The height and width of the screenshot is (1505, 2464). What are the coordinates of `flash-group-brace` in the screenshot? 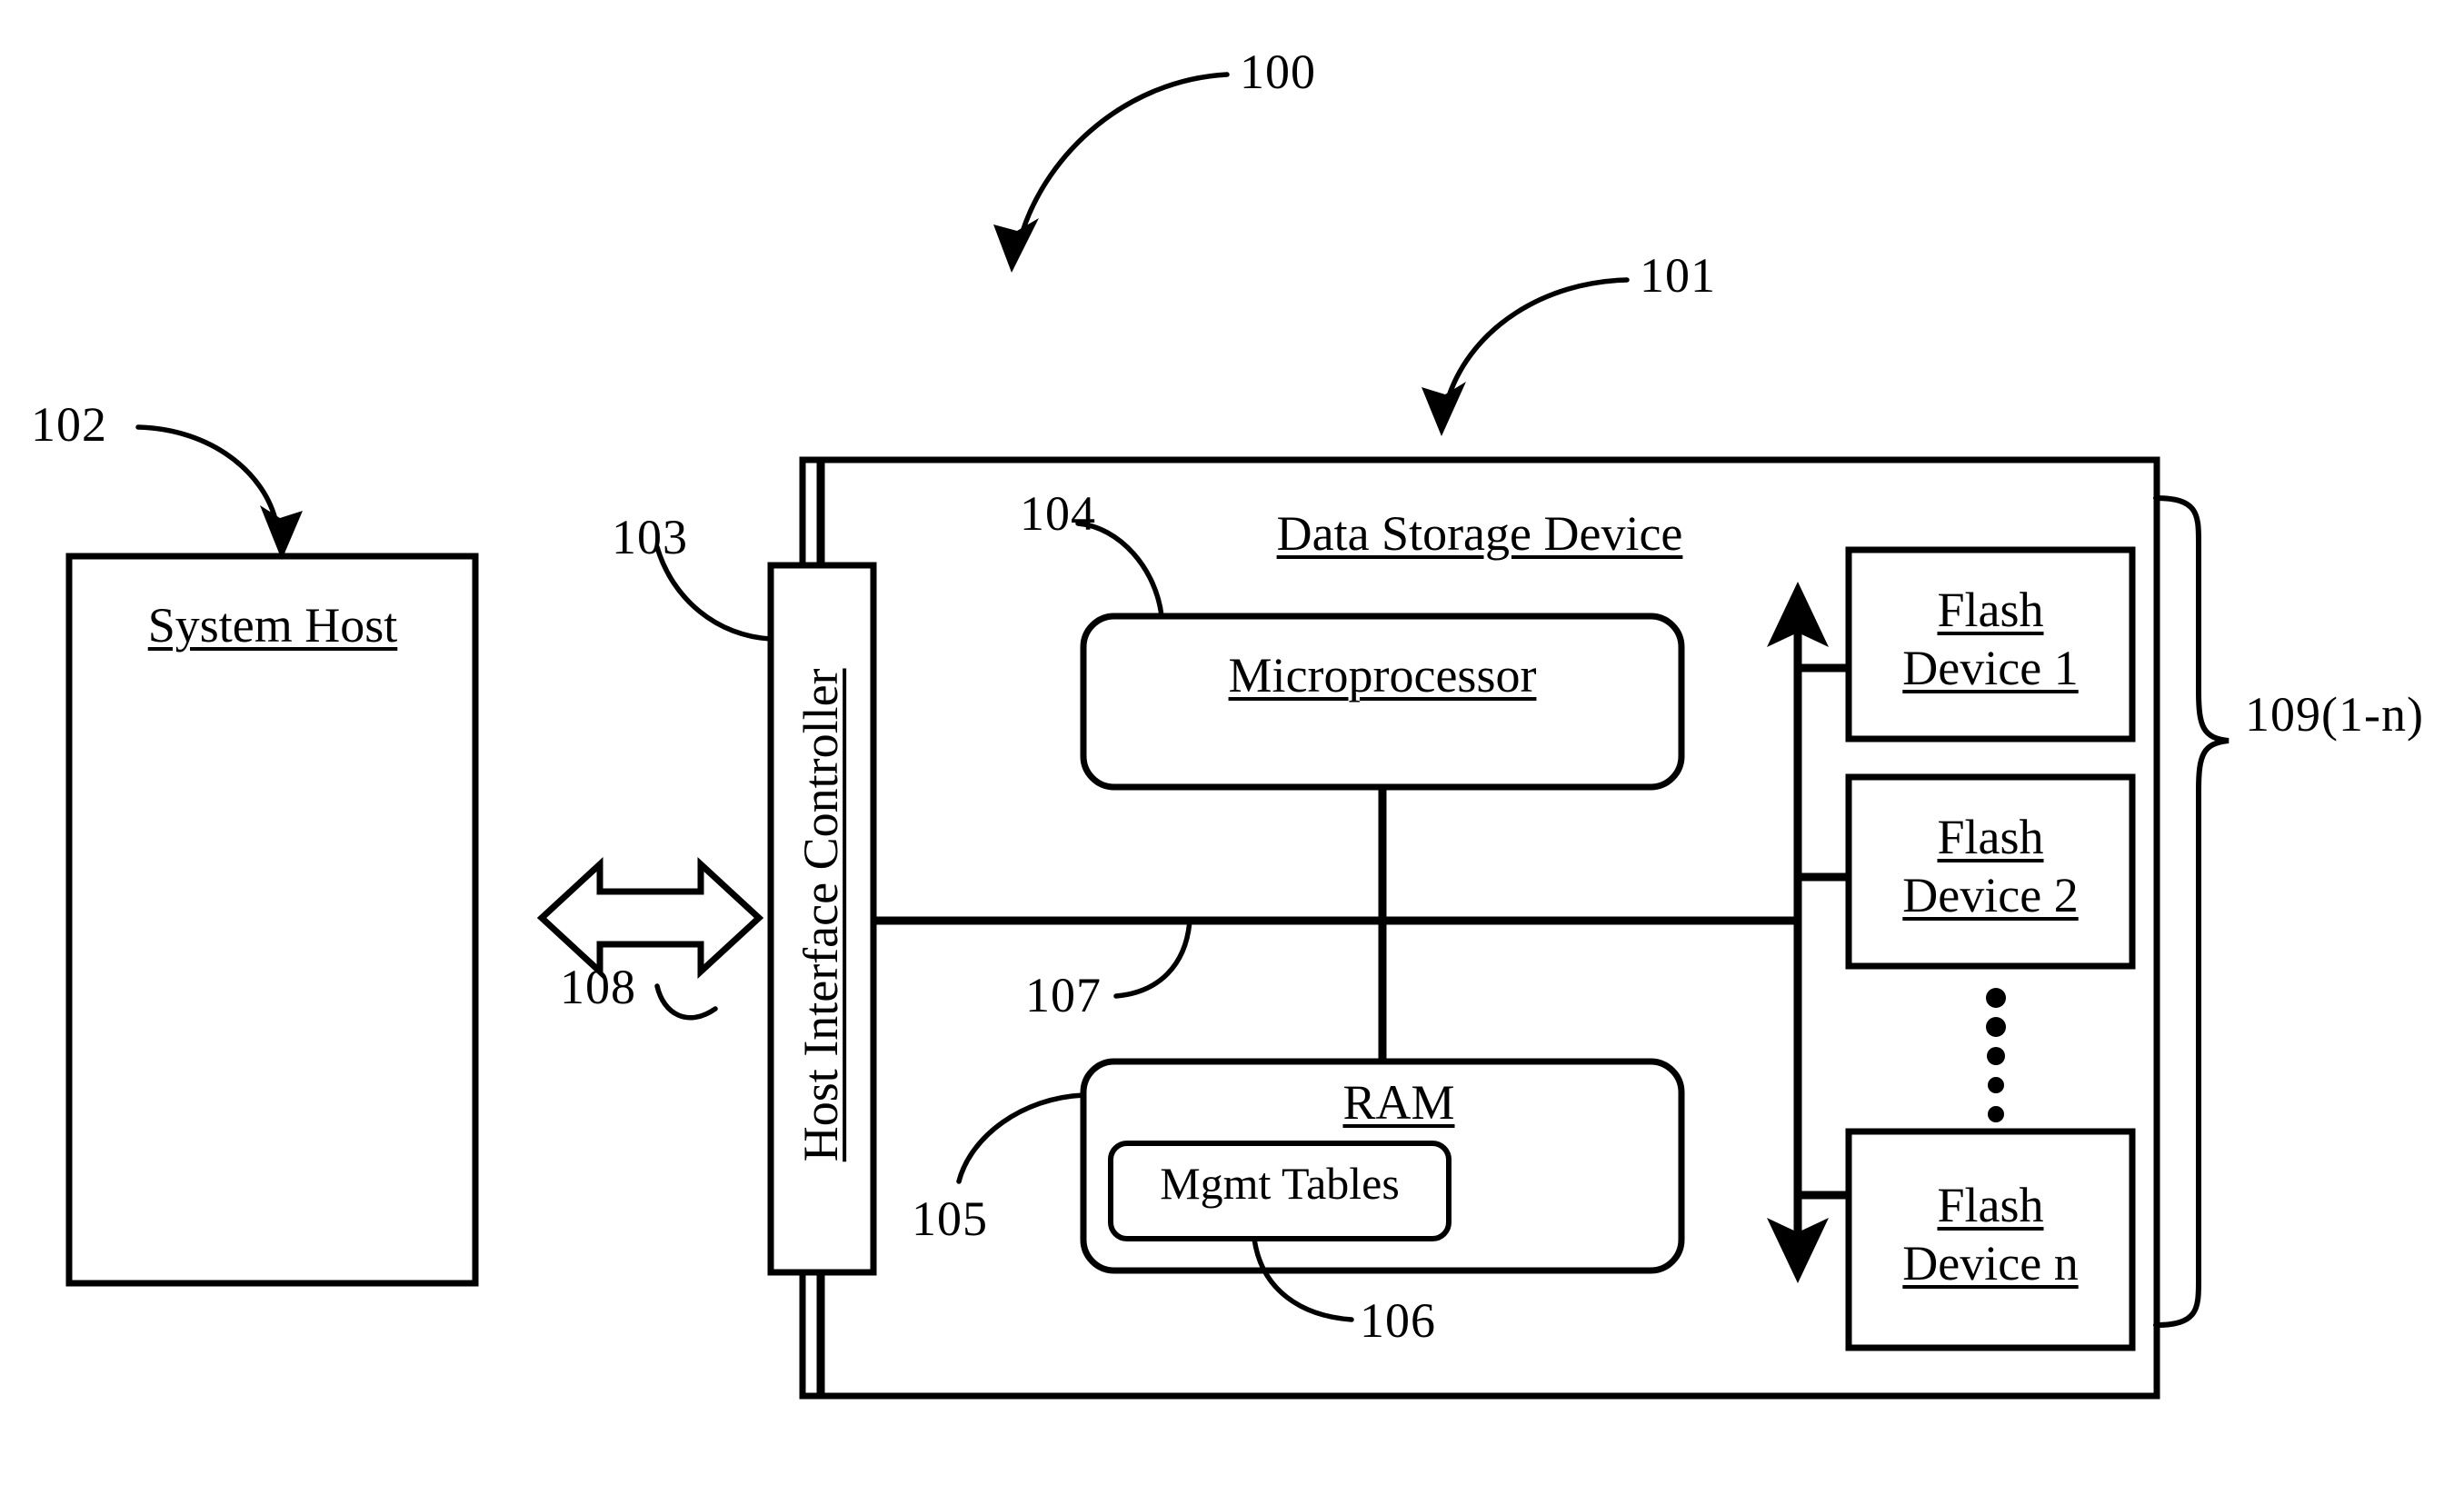 It's located at (2191, 911).